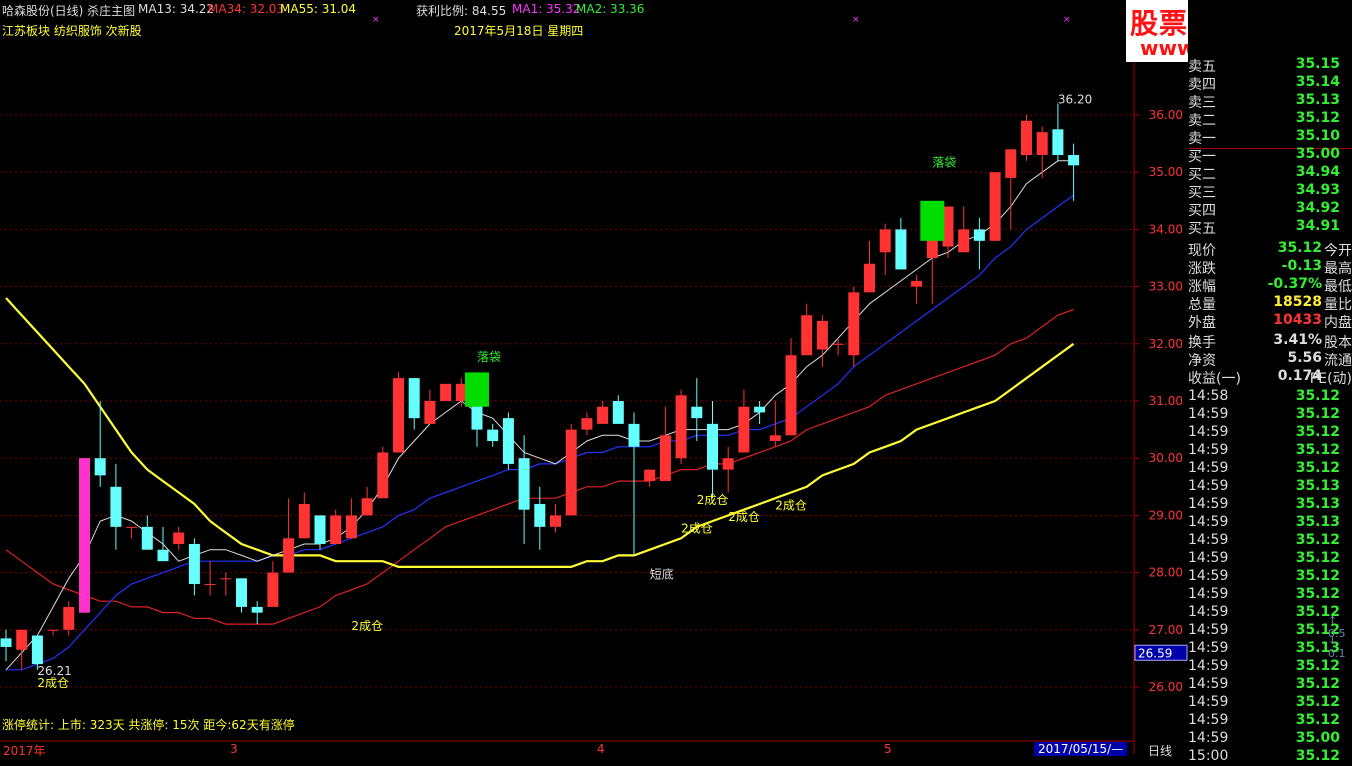 The height and width of the screenshot is (766, 1352). What do you see at coordinates (1338, 361) in the screenshot?
I see `quote-row-label2: 流通` at bounding box center [1338, 361].